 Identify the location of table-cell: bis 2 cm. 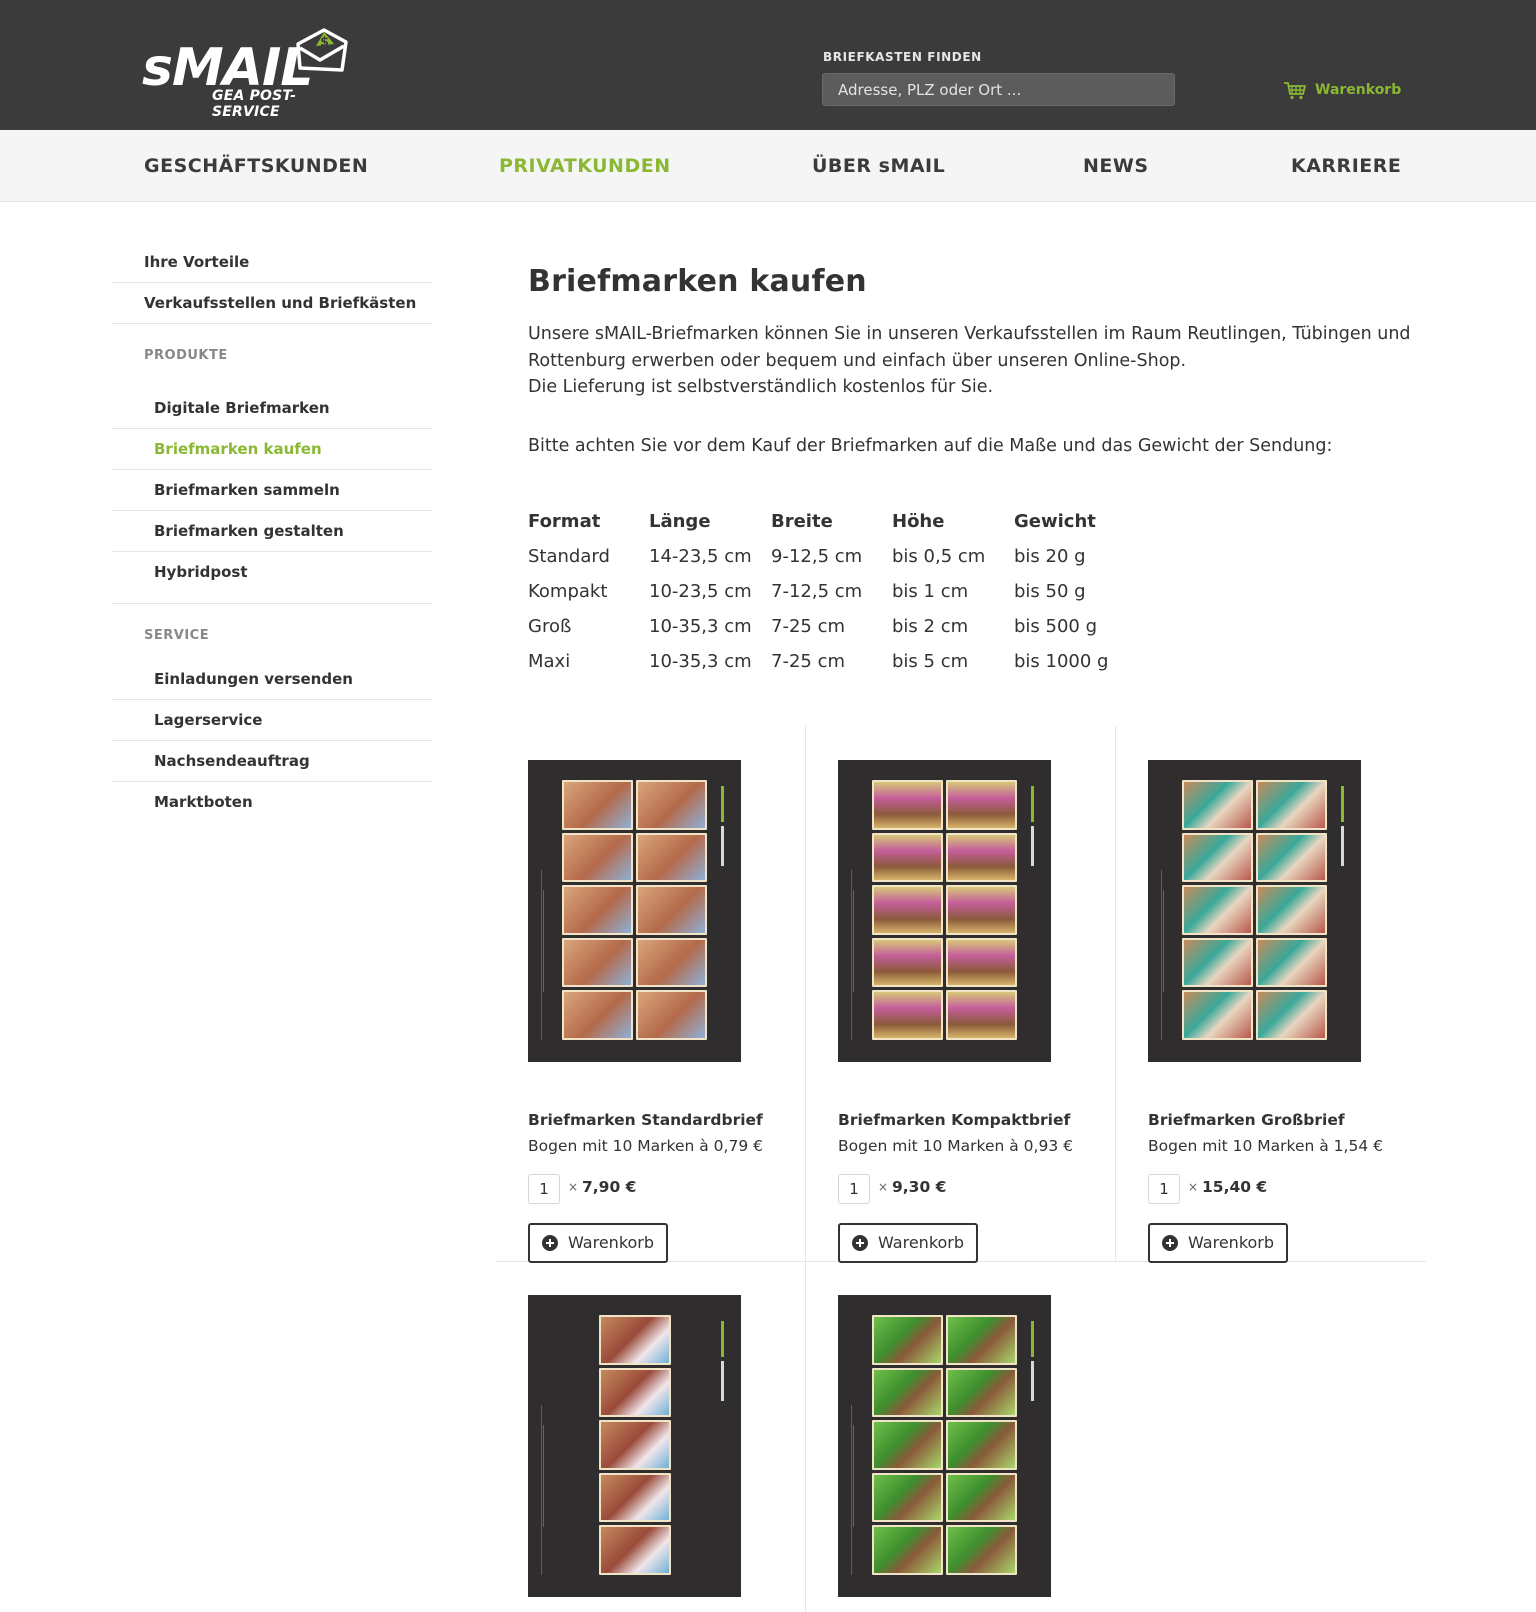
(930, 626).